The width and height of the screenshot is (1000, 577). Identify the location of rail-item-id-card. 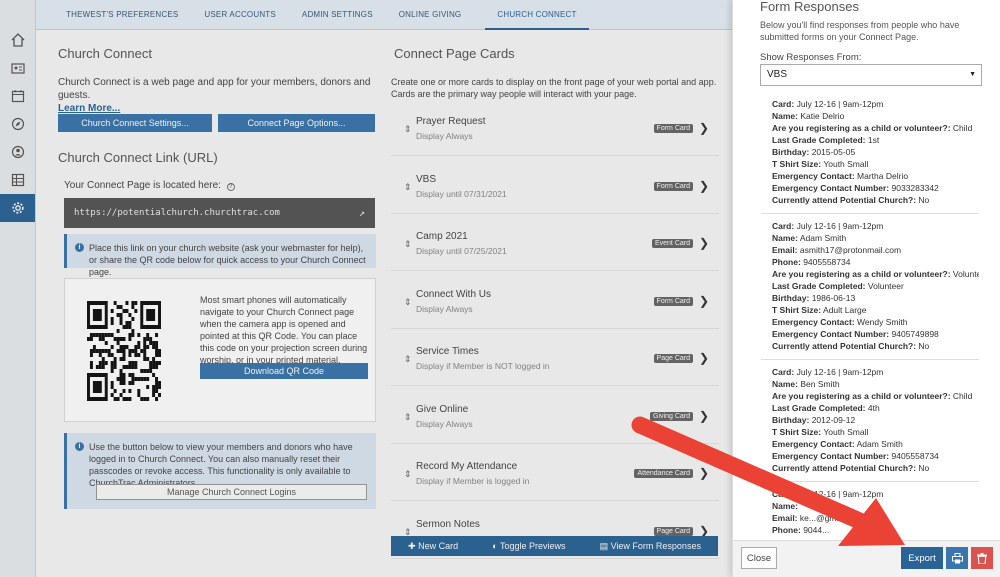
(17, 68).